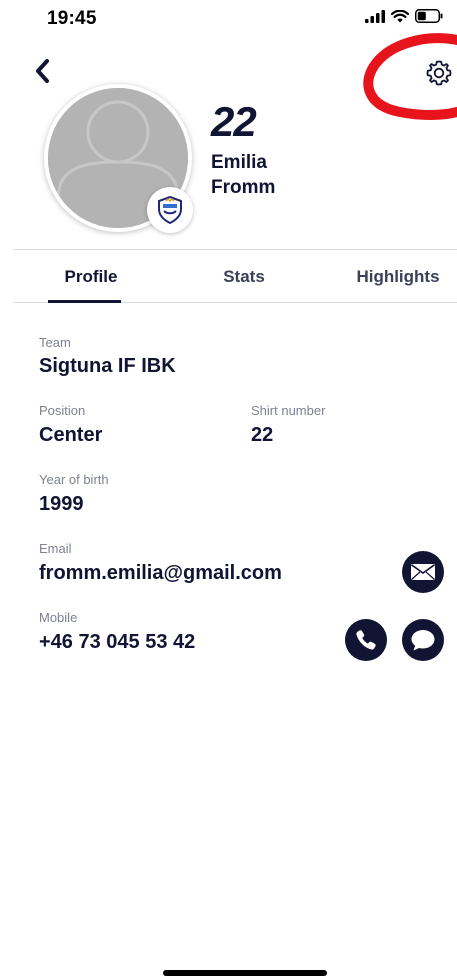  I want to click on wifi-icon, so click(400, 15).